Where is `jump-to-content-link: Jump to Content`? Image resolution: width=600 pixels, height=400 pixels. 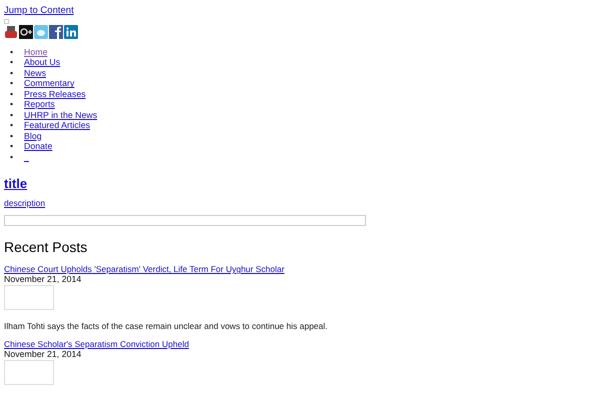
jump-to-content-link: Jump to Content is located at coordinates (39, 10).